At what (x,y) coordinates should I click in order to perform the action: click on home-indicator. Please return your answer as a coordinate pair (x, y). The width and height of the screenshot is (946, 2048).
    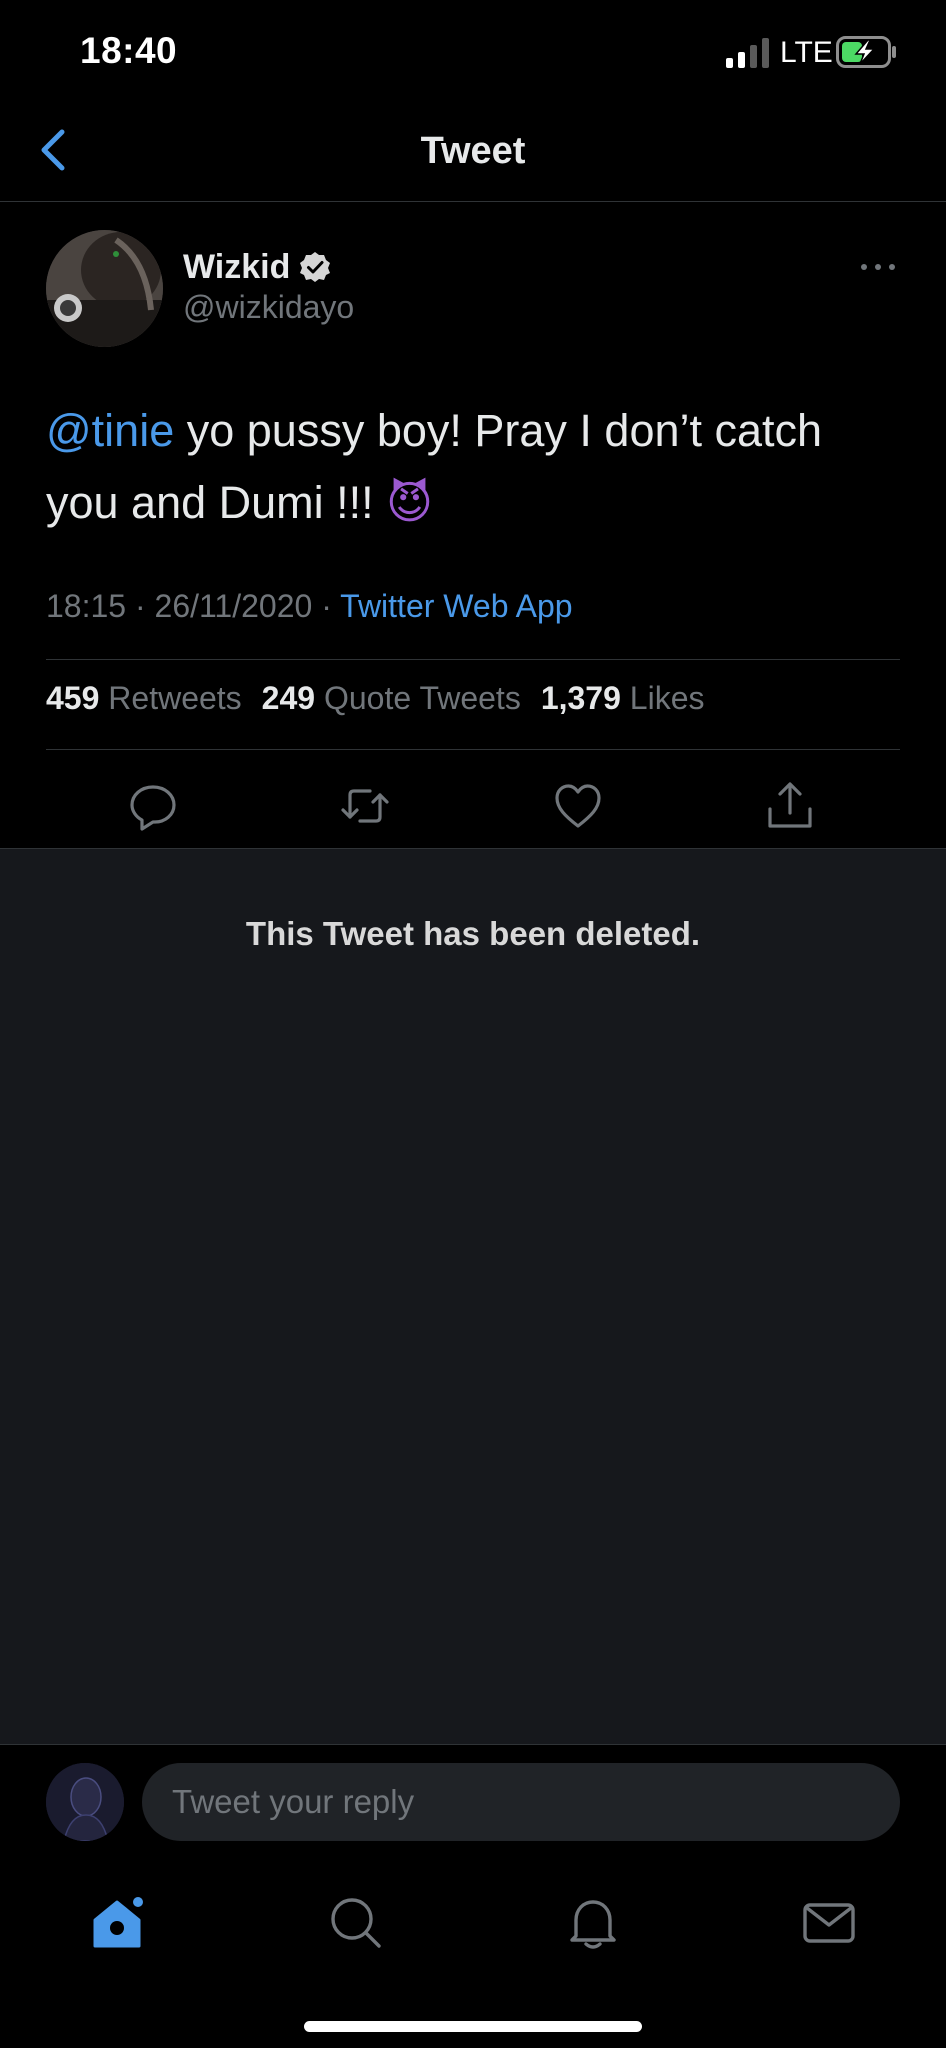
    Looking at the image, I should click on (473, 2026).